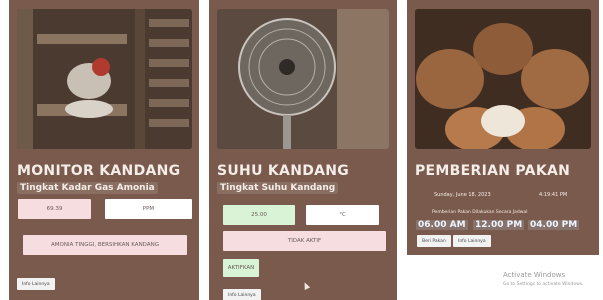 Image resolution: width=603 pixels, height=300 pixels. Describe the element at coordinates (99, 171) in the screenshot. I see `card-title: MONITOR KANDANG` at that location.